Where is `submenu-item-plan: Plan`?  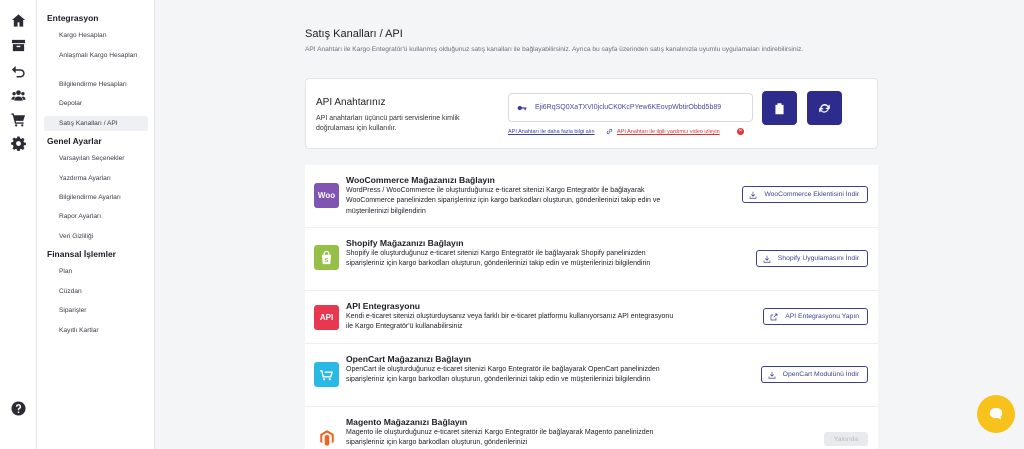
submenu-item-plan: Plan is located at coordinates (103, 271).